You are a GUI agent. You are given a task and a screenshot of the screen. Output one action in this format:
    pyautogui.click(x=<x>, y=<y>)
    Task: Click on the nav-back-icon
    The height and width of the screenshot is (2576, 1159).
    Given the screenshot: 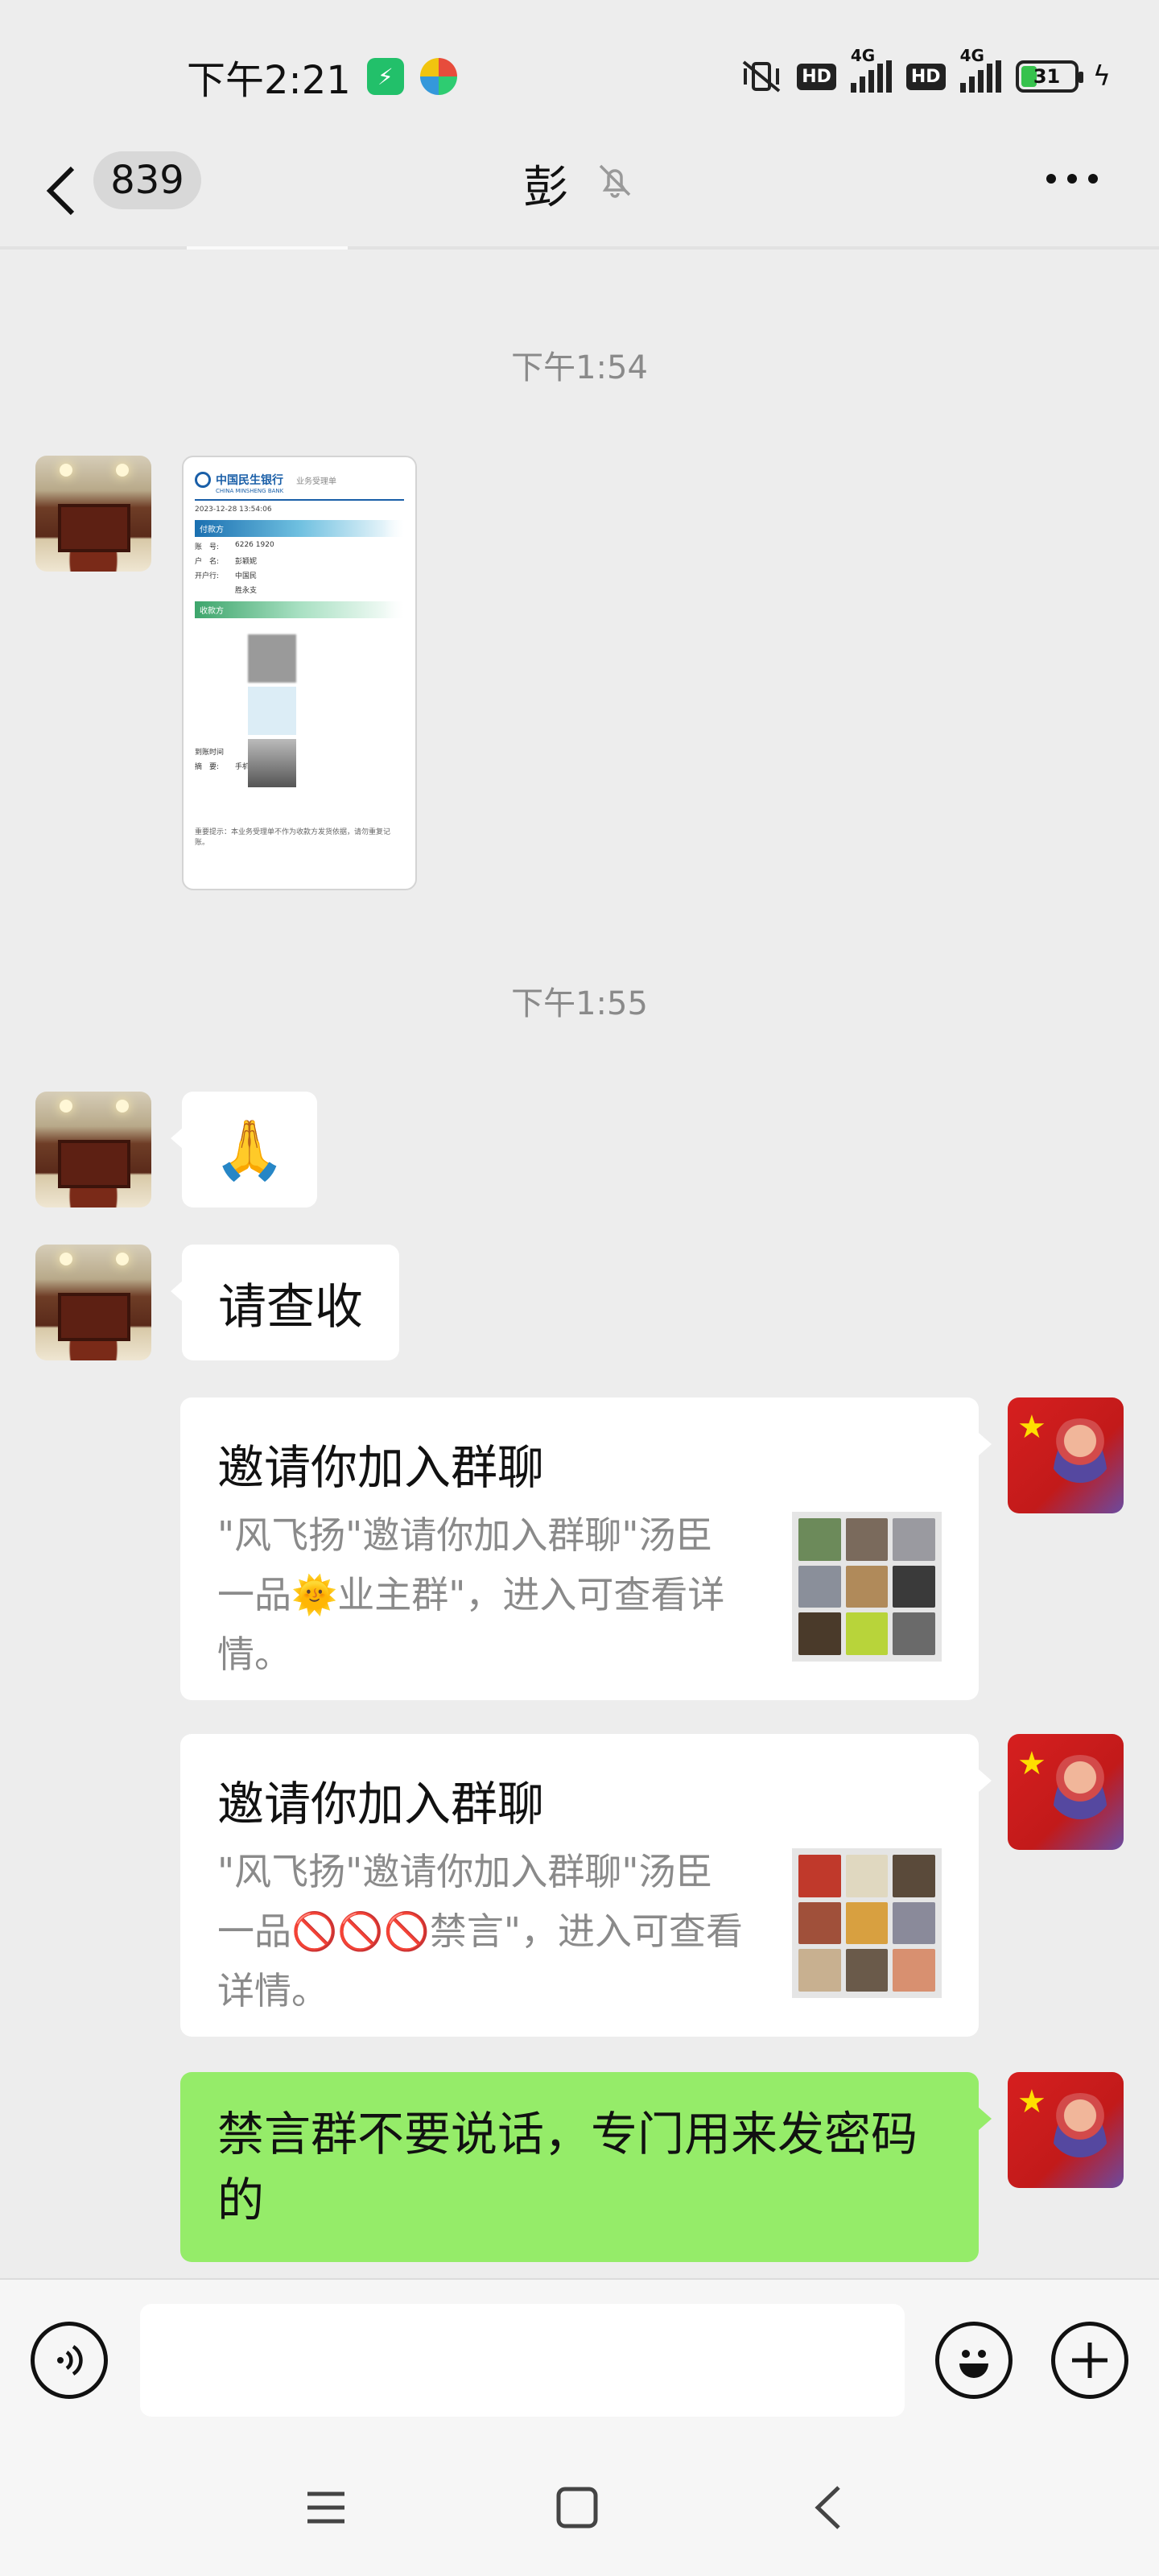 What is the action you would take?
    pyautogui.click(x=827, y=2507)
    